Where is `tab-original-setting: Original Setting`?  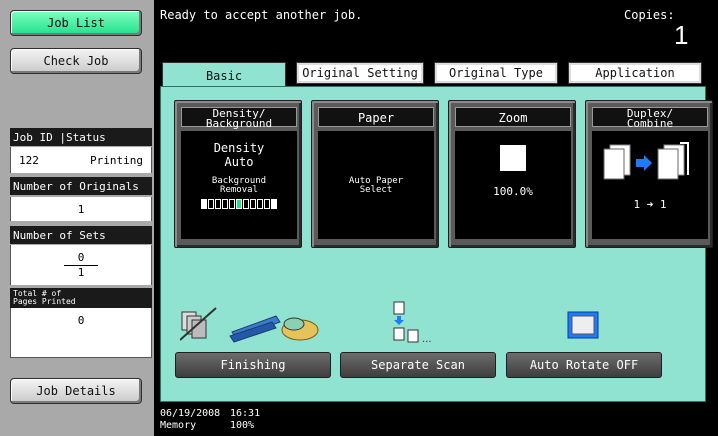 tab-original-setting: Original Setting is located at coordinates (360, 73).